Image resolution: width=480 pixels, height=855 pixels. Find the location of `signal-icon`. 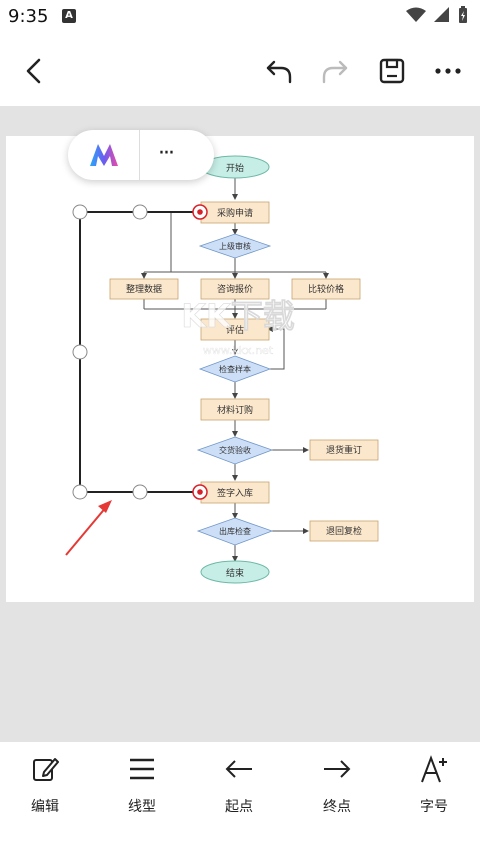

signal-icon is located at coordinates (441, 14).